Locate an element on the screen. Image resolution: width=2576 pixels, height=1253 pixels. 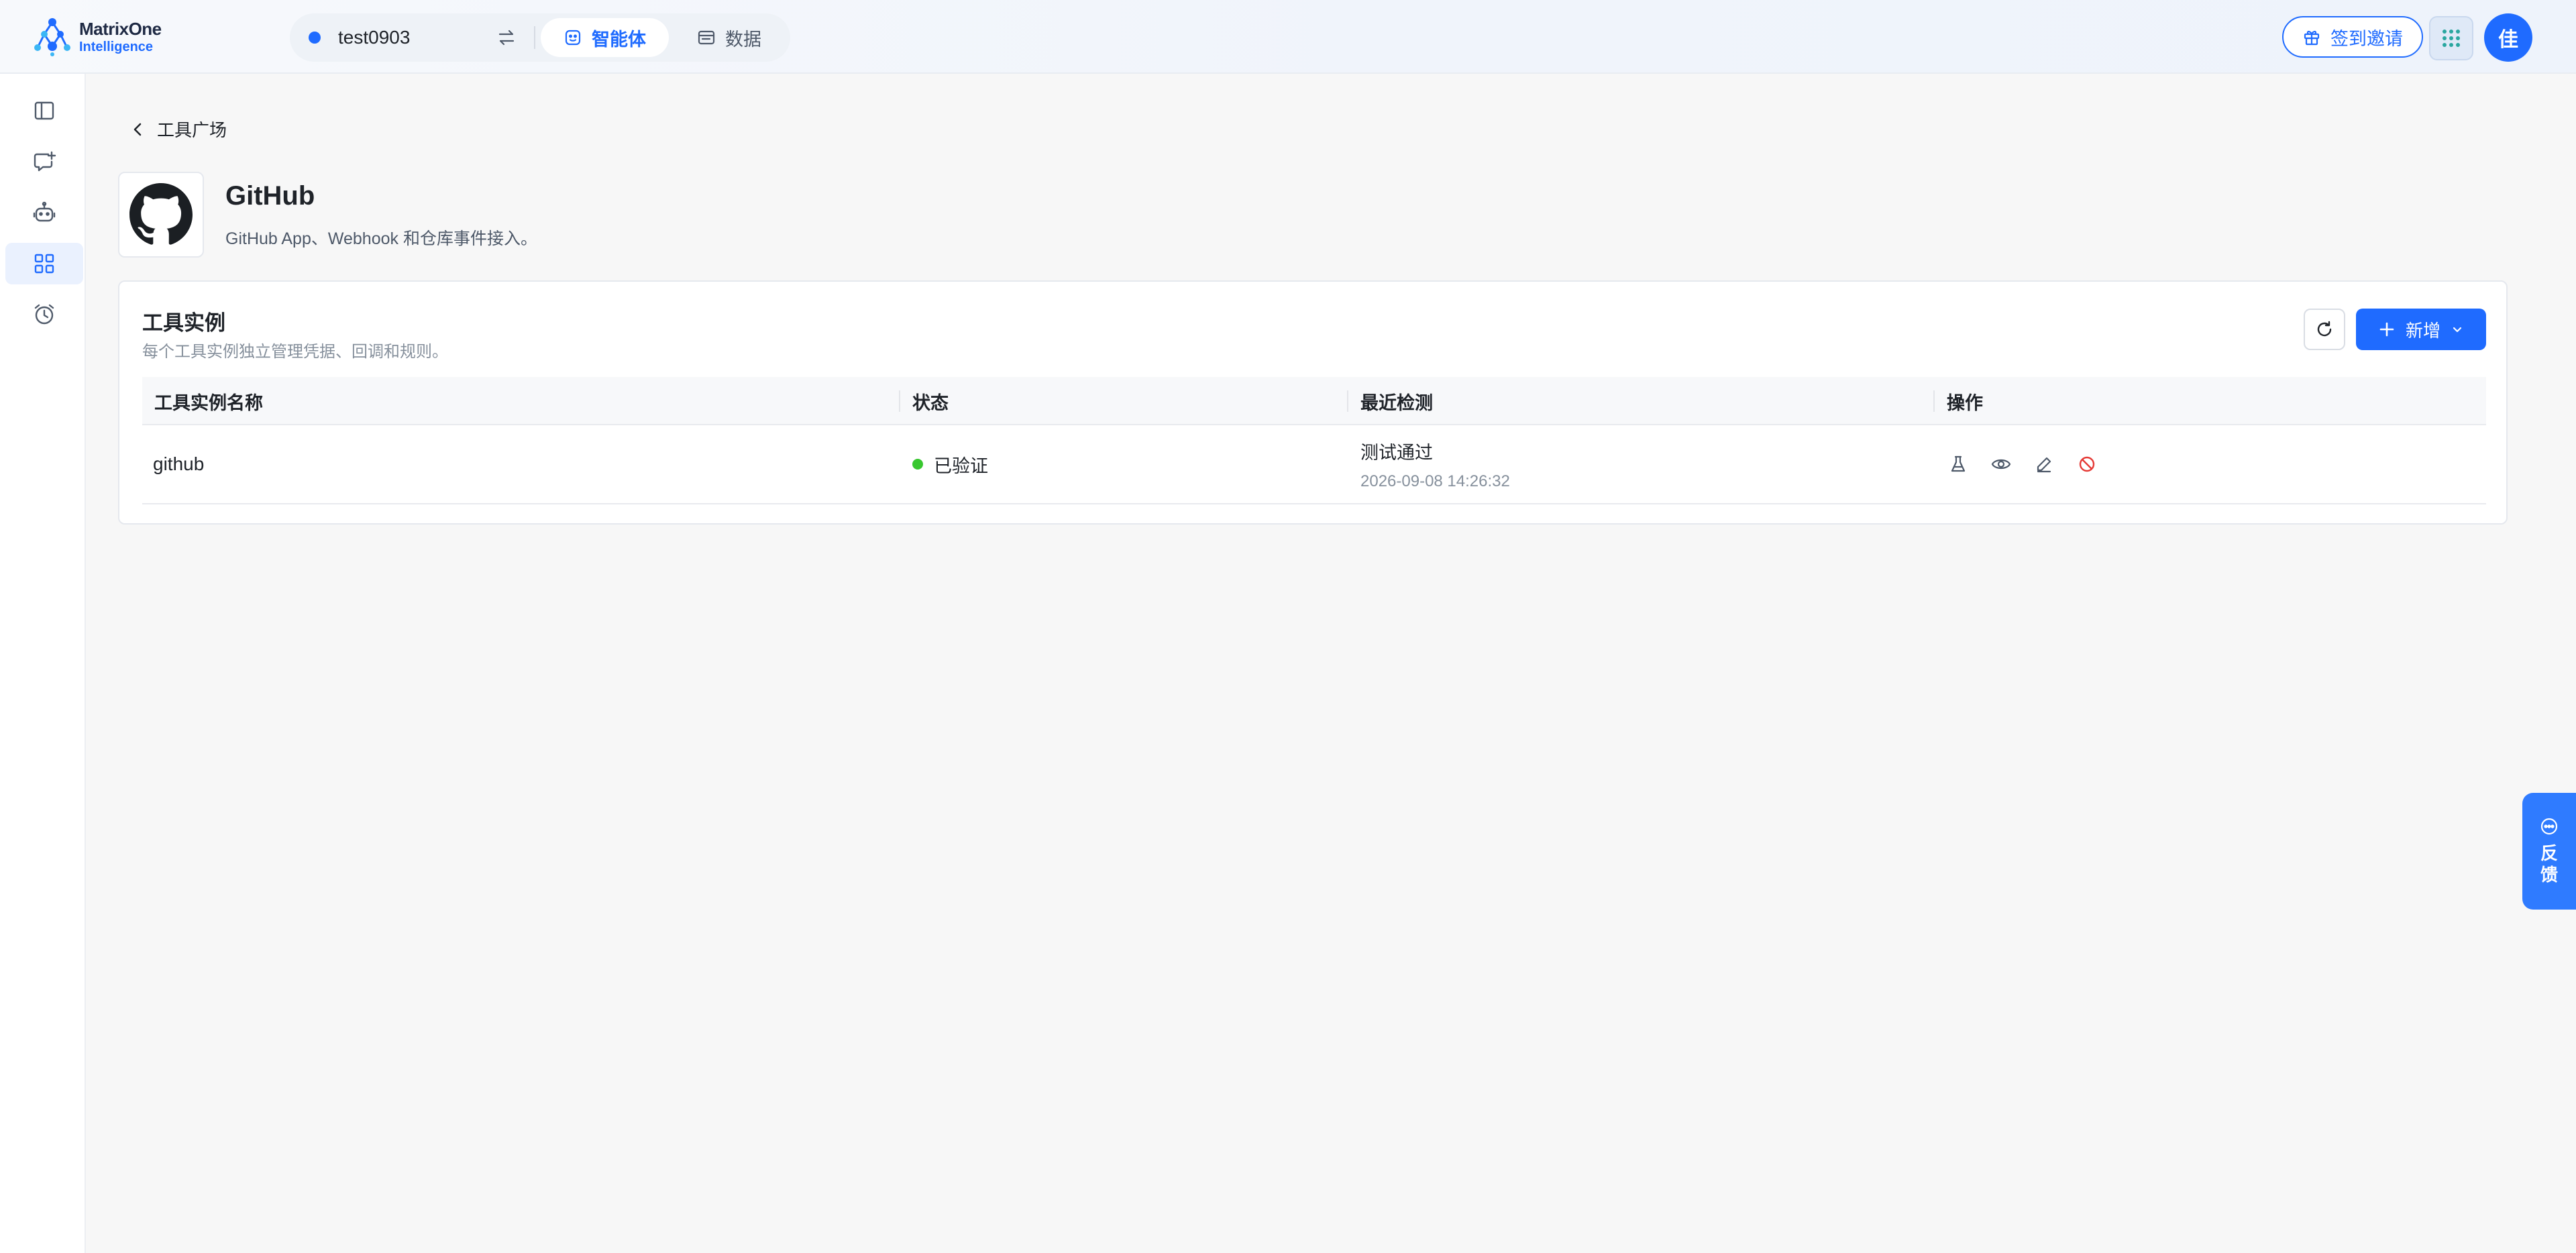
feedback-label: 反馈 is located at coordinates (2549, 864).